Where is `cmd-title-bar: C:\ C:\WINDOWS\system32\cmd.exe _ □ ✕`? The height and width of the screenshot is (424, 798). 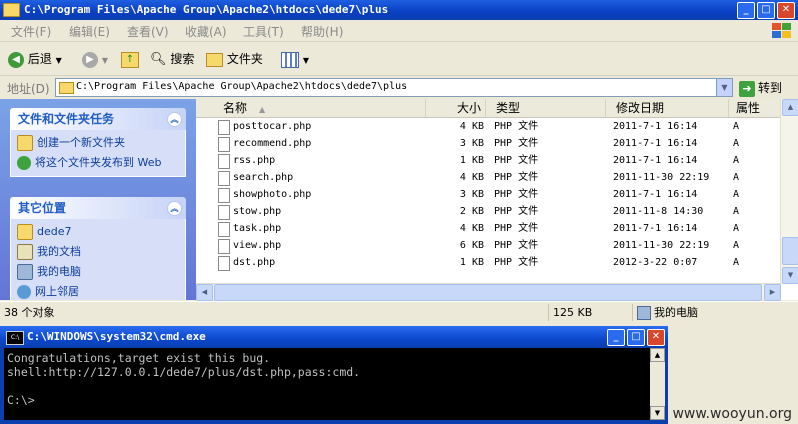
cmd-title-bar: C:\ C:\WINDOWS\system32\cmd.exe _ □ ✕ is located at coordinates (334, 337).